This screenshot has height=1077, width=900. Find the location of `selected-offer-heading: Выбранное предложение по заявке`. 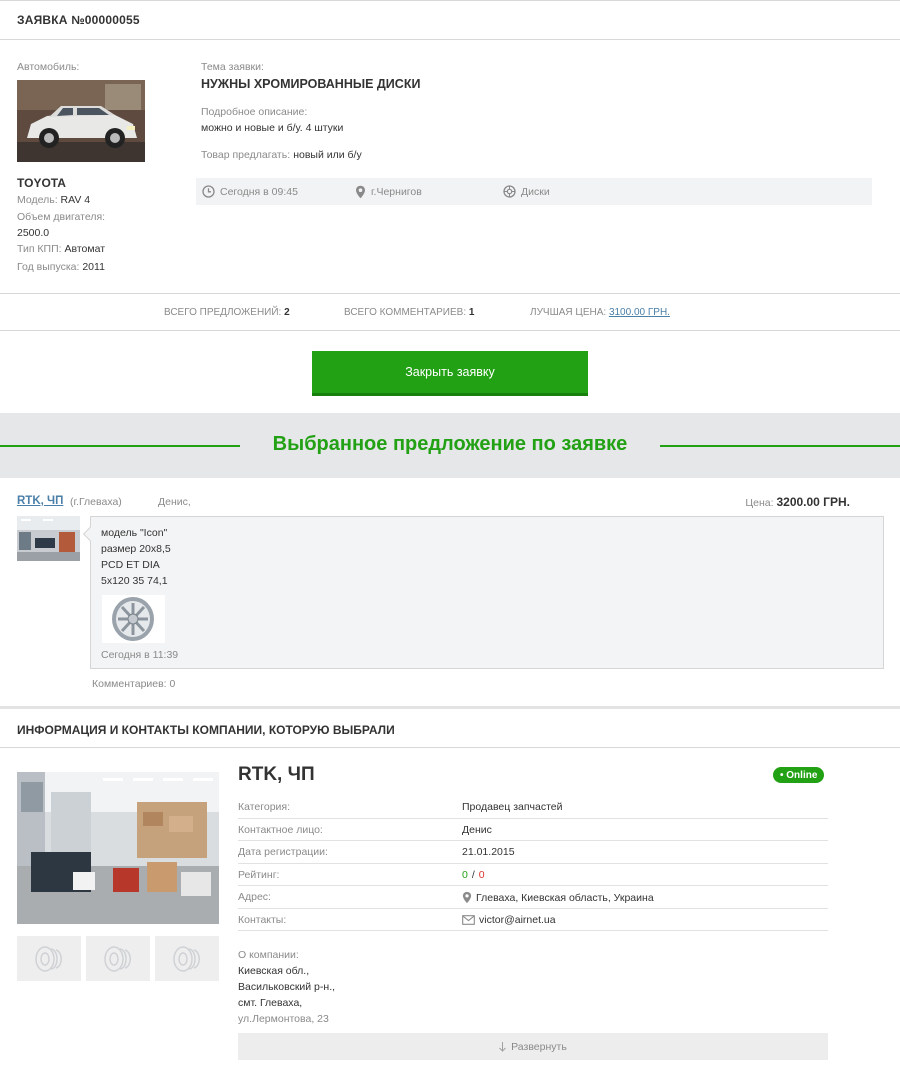

selected-offer-heading: Выбранное предложение по заявке is located at coordinates (450, 444).